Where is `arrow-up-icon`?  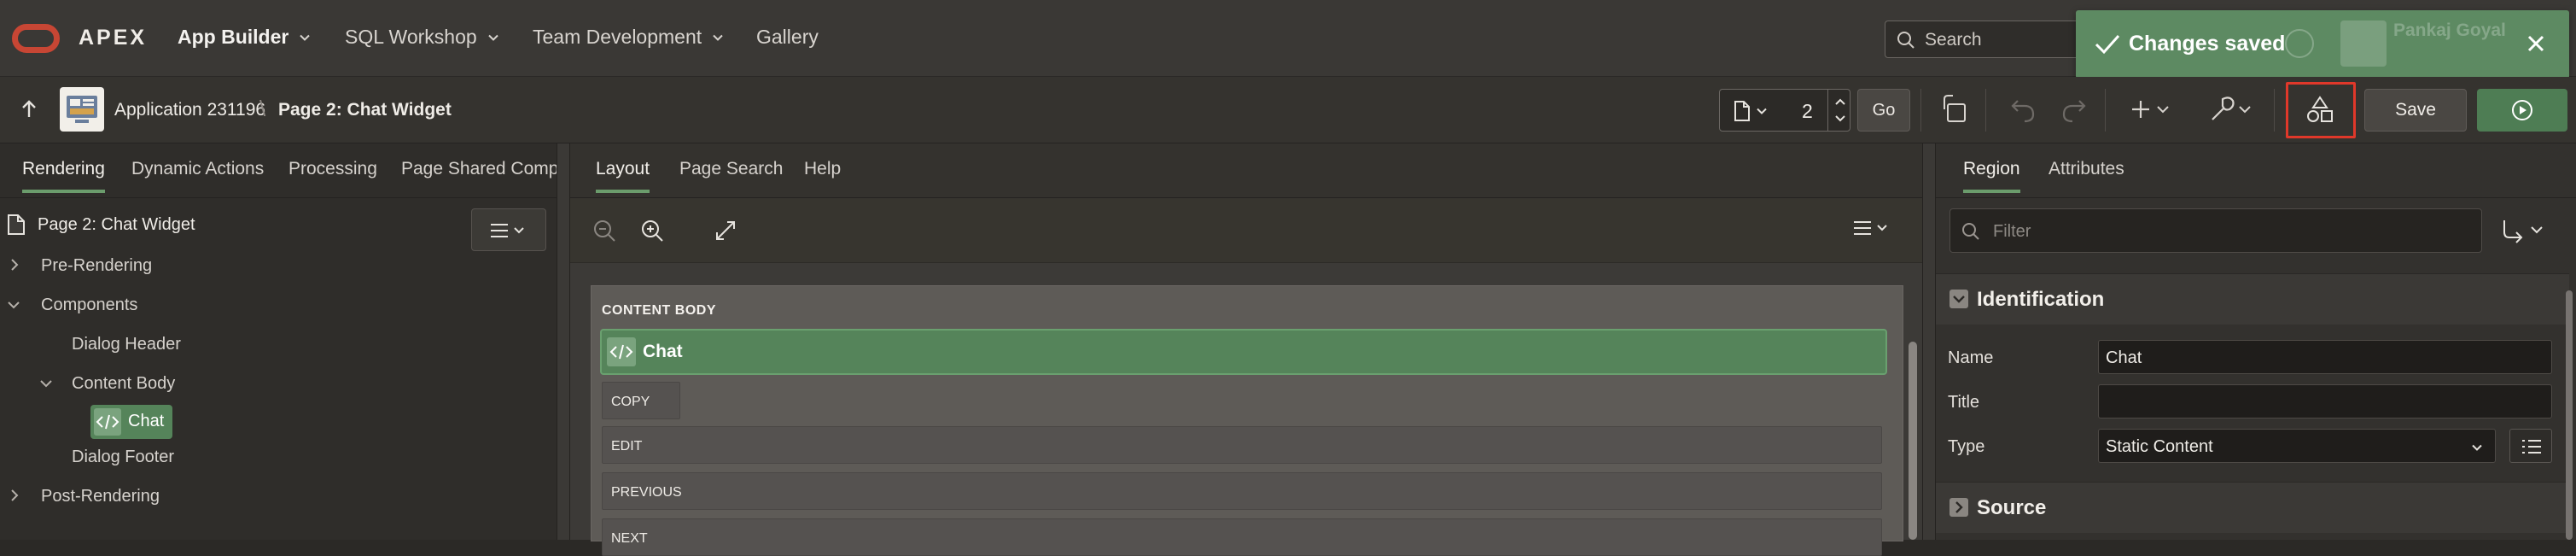 arrow-up-icon is located at coordinates (29, 109).